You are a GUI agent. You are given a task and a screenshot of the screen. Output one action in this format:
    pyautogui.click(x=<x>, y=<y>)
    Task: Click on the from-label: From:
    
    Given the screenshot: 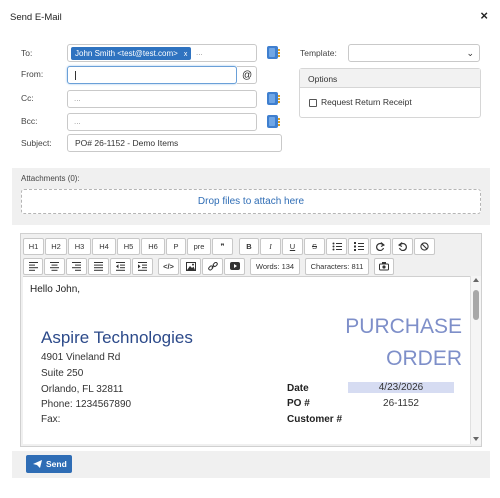 What is the action you would take?
    pyautogui.click(x=32, y=74)
    